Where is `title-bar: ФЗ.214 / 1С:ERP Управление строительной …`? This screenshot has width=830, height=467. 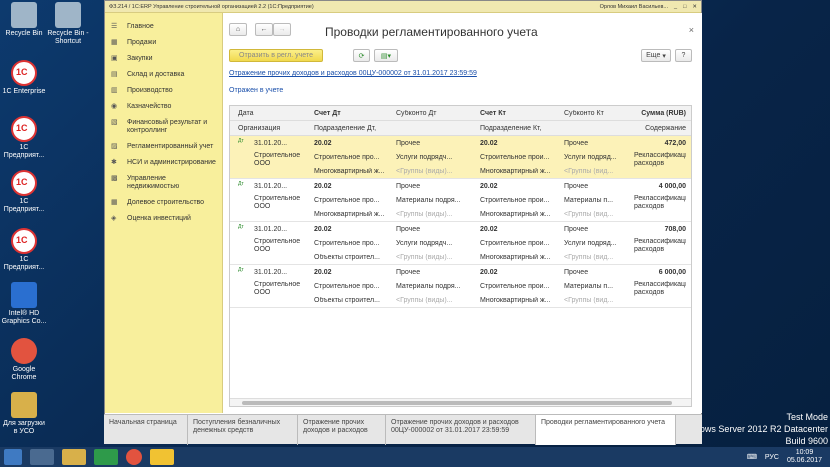 title-bar: ФЗ.214 / 1С:ERP Управление строительной … is located at coordinates (403, 7).